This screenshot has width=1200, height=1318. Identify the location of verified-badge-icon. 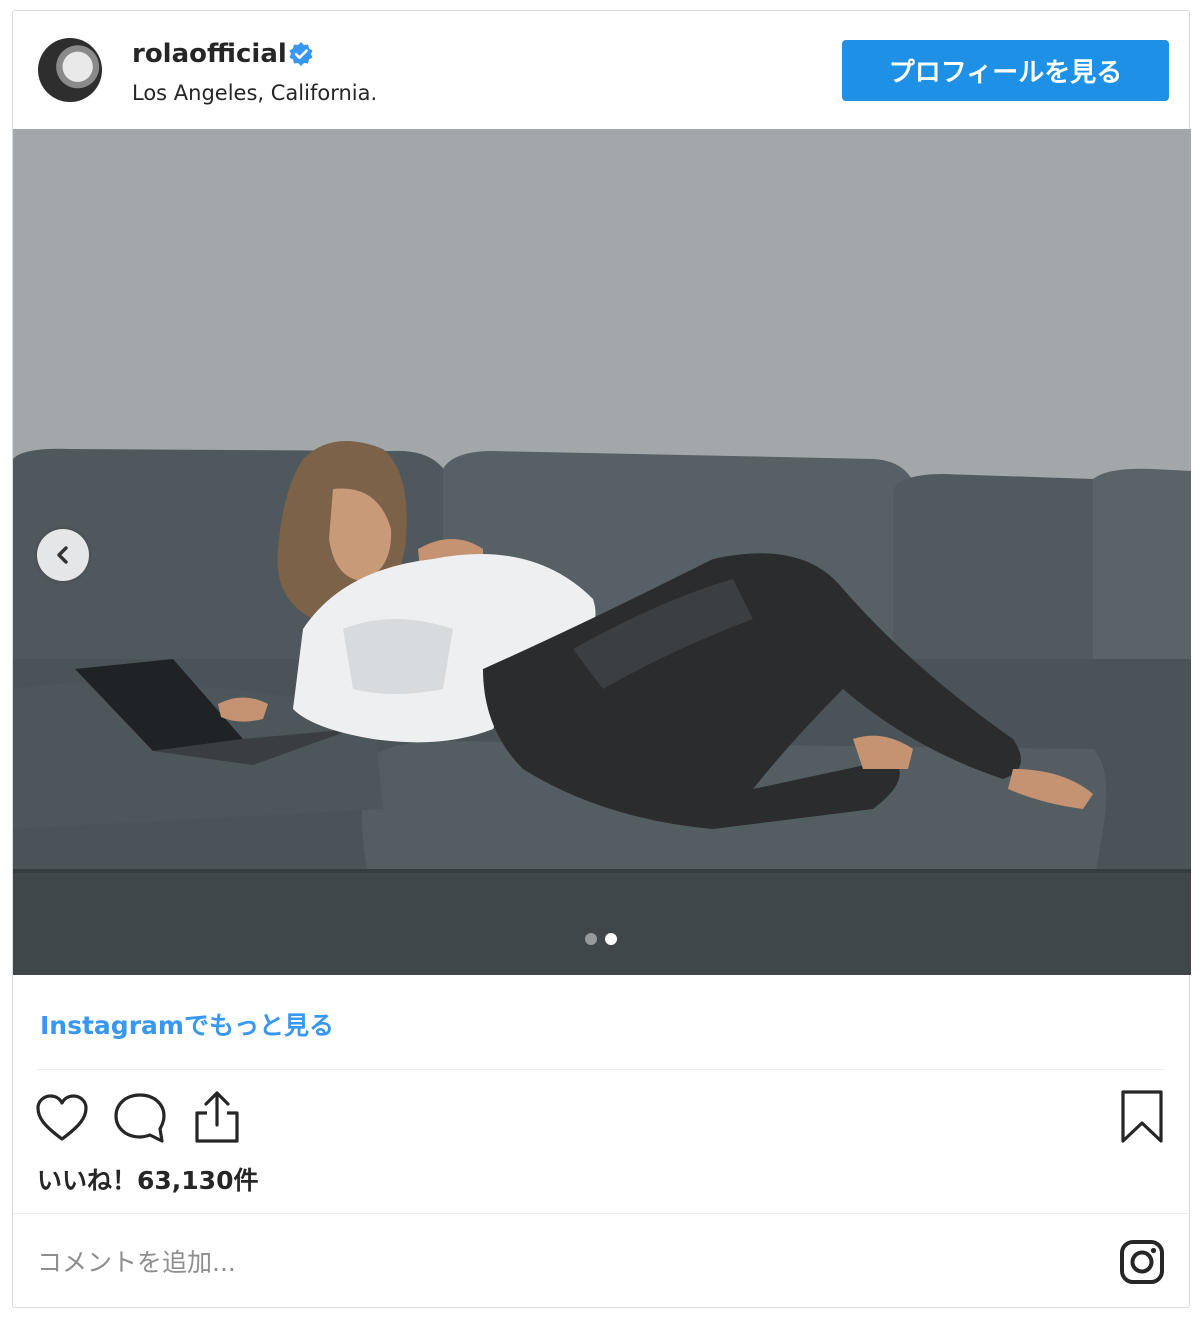
(301, 54).